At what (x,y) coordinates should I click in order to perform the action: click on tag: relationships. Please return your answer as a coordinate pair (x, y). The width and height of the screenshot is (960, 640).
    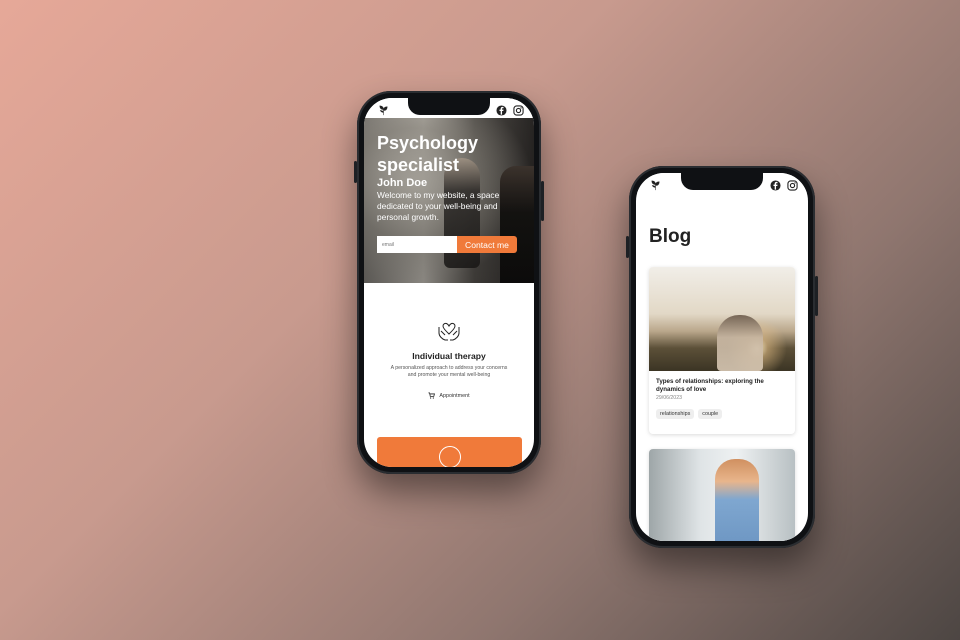
    Looking at the image, I should click on (675, 414).